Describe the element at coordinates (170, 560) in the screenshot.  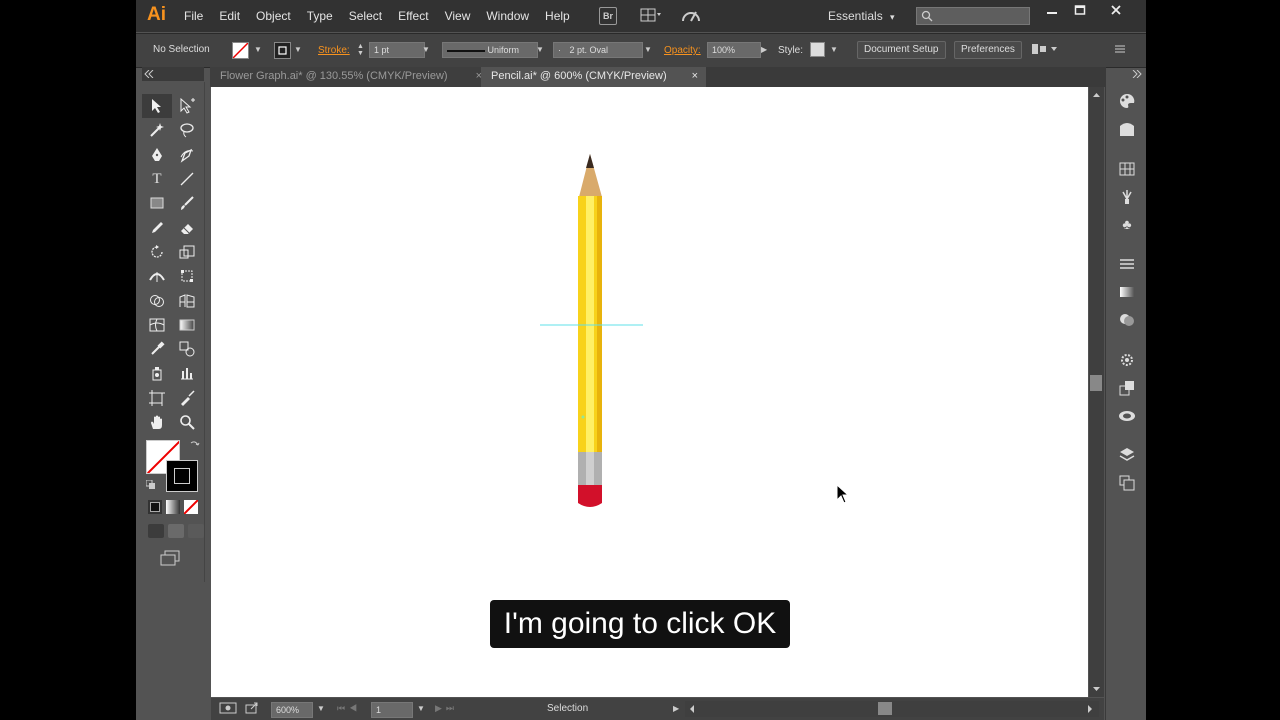
I see `screen-mode-icon` at that location.